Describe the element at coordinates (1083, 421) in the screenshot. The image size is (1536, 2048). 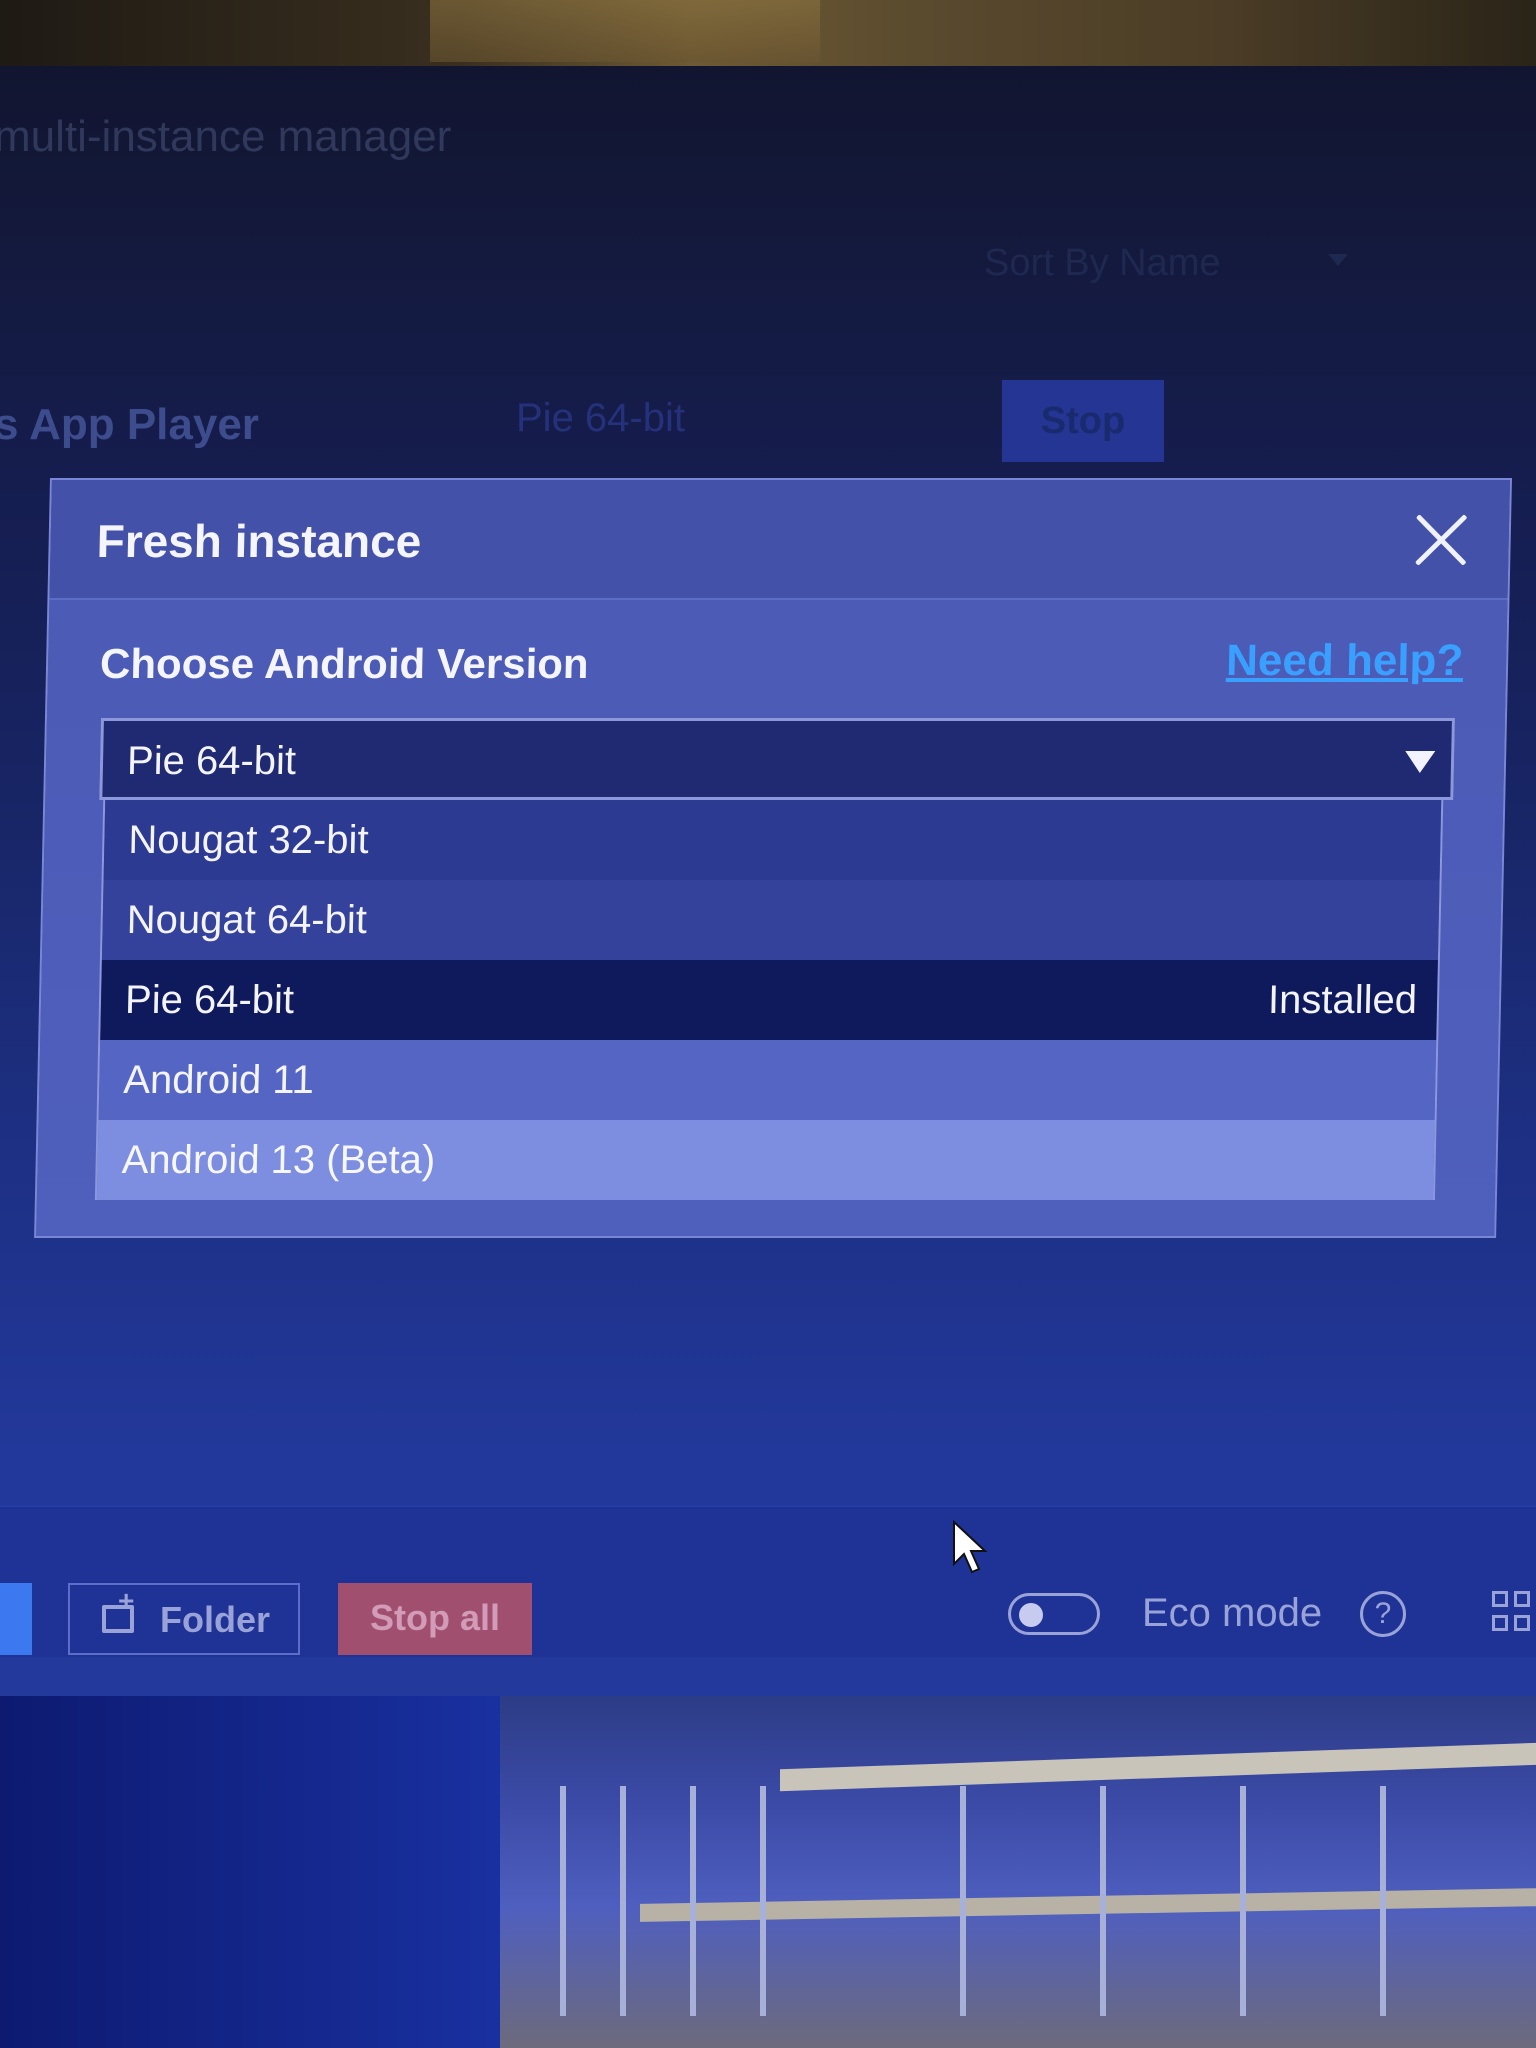
I see `instance-stop-button: Stop` at that location.